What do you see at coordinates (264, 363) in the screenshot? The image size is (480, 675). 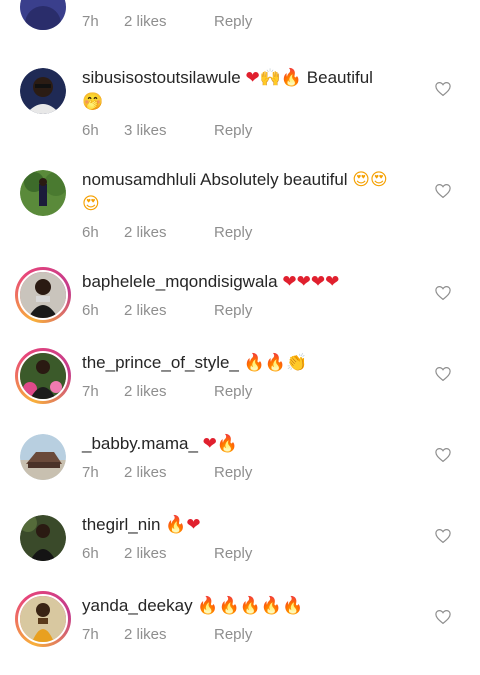 I see `fire-emoji: 🔥🔥` at bounding box center [264, 363].